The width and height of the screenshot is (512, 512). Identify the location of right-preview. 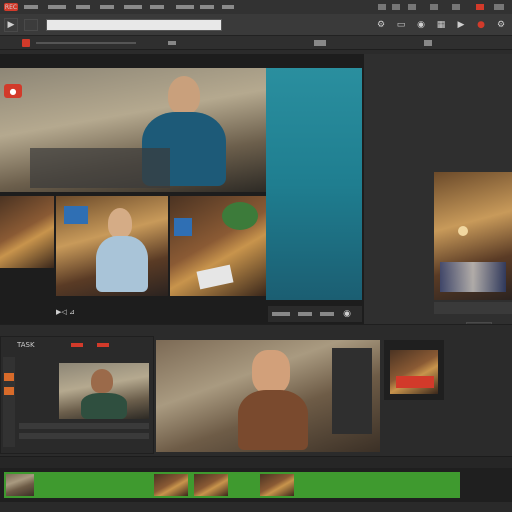
(473, 236).